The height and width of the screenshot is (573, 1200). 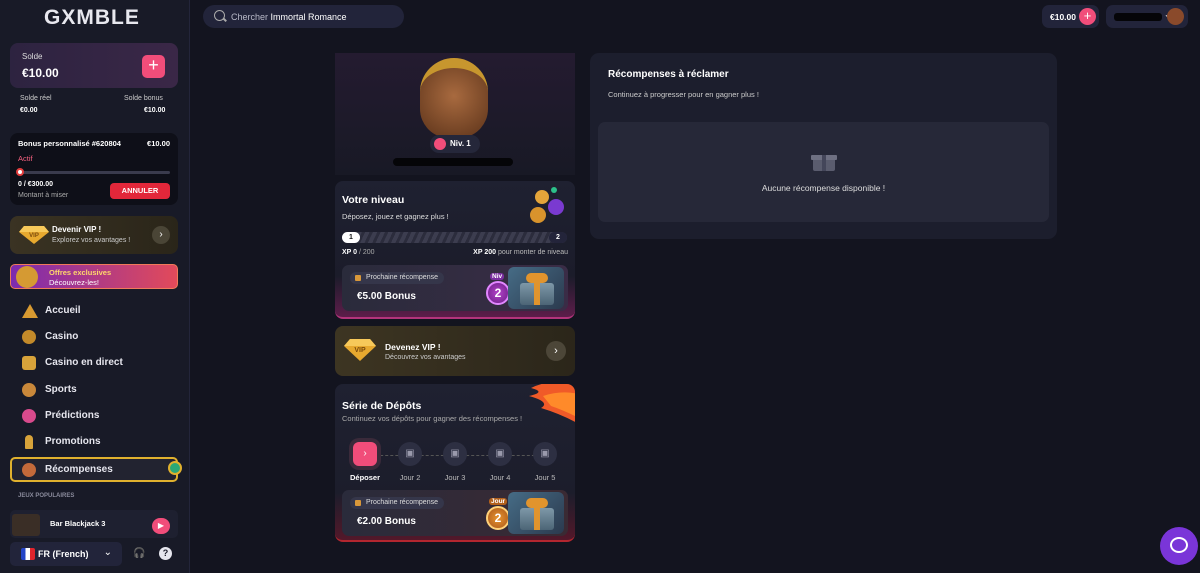 I want to click on bonus-balance-value: €10.00, so click(x=155, y=110).